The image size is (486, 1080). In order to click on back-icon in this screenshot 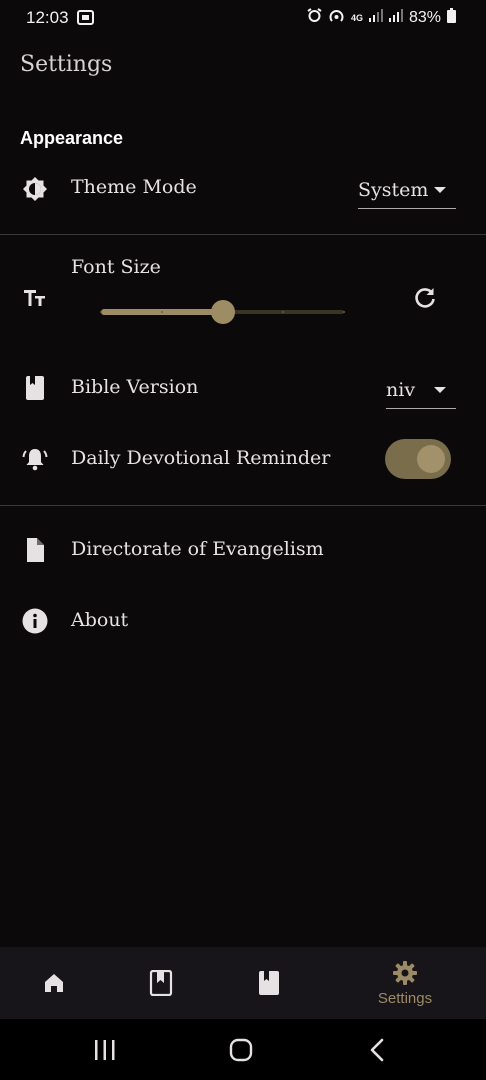, I will do `click(377, 1052)`.